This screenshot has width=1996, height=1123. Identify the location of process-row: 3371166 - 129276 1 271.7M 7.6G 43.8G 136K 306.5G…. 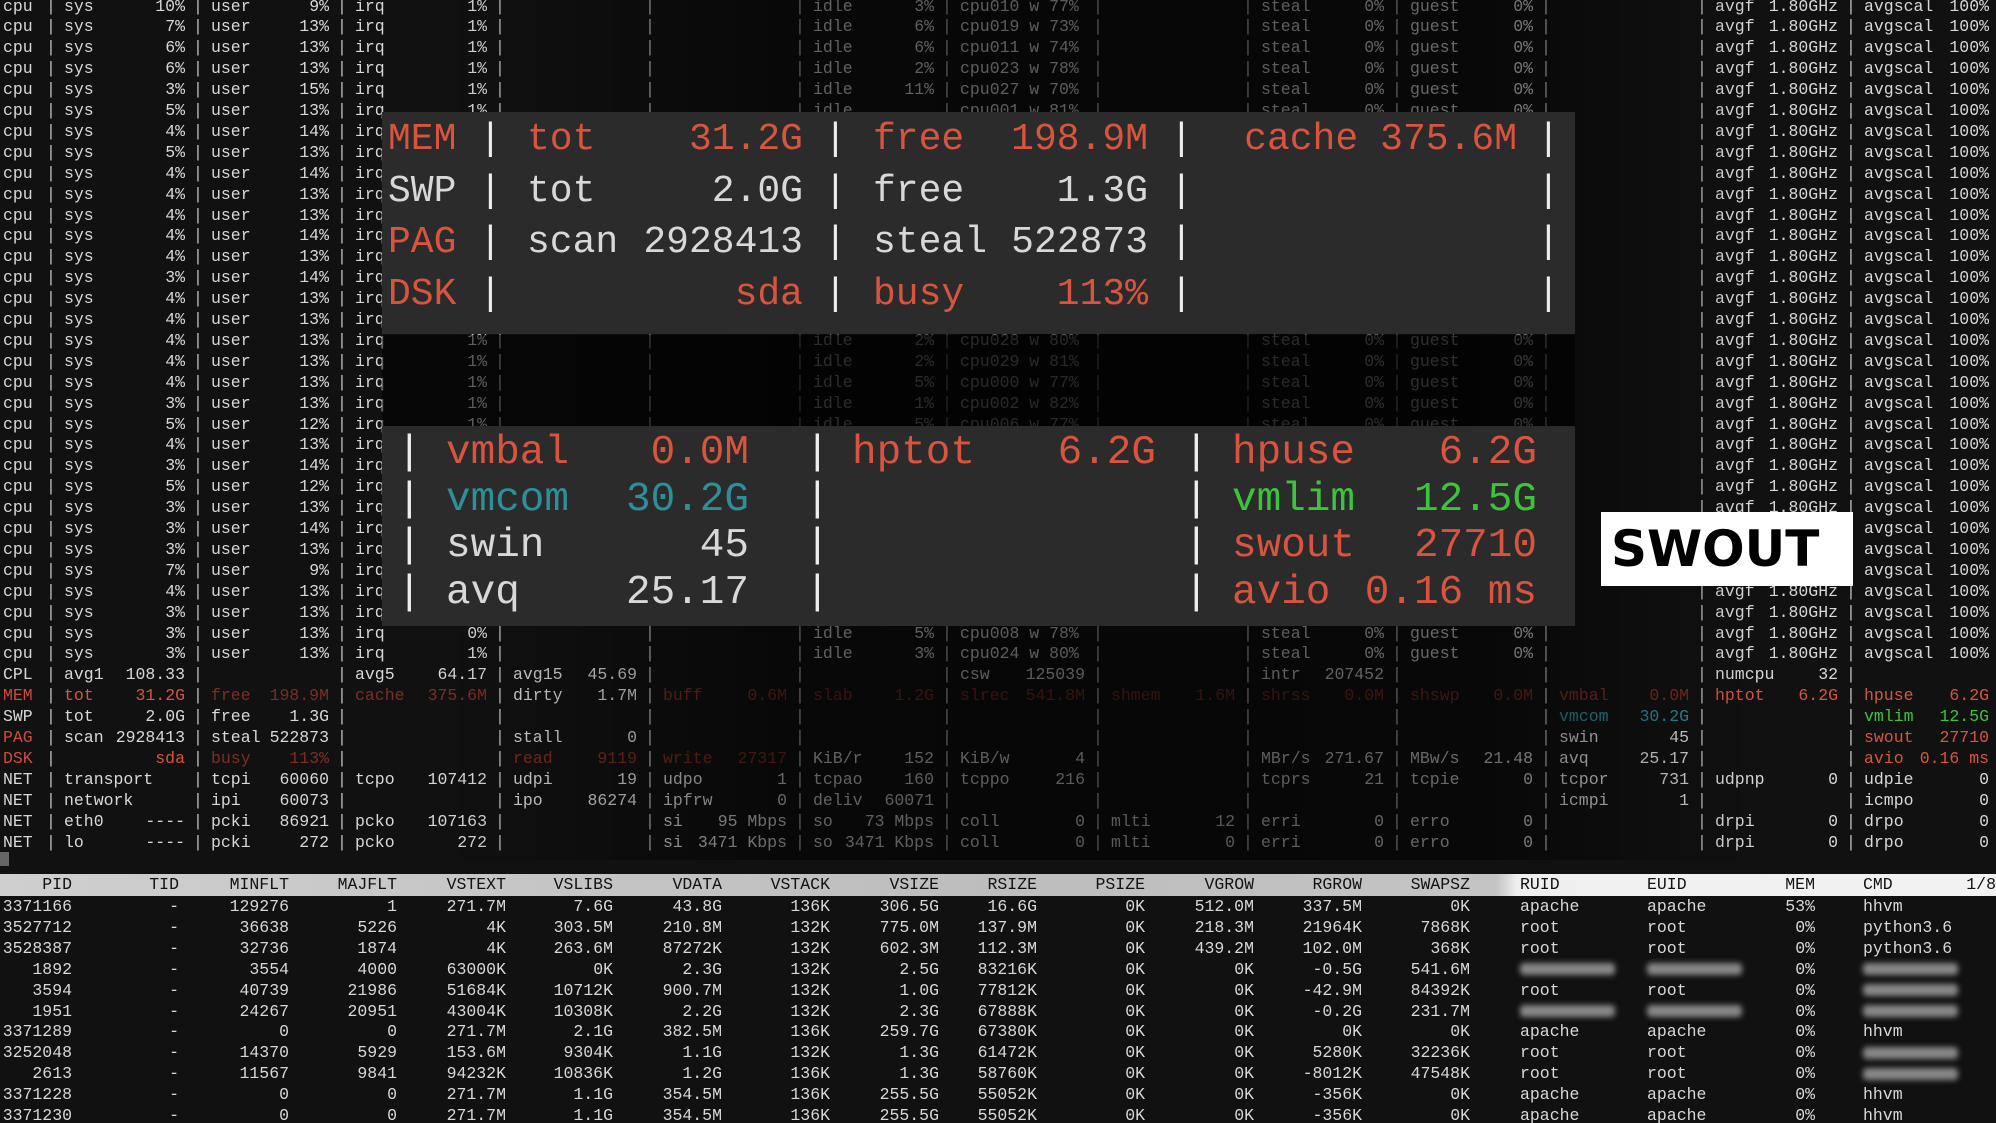
(998, 906).